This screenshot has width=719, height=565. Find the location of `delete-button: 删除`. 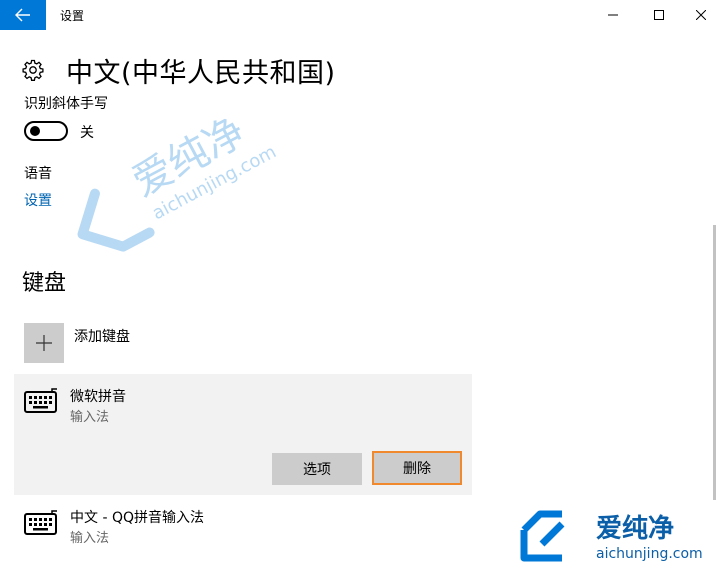

delete-button: 删除 is located at coordinates (417, 468).